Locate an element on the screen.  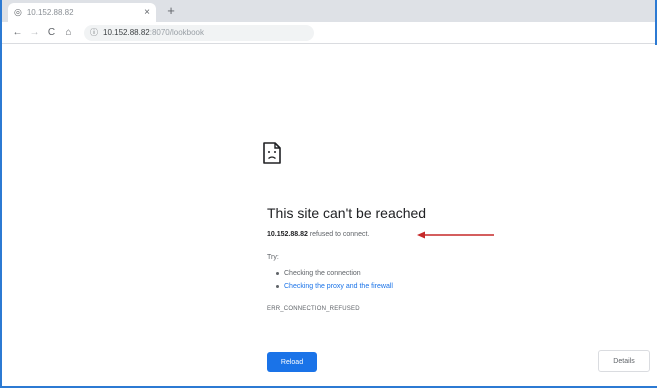
reload-icon: C is located at coordinates (51, 32).